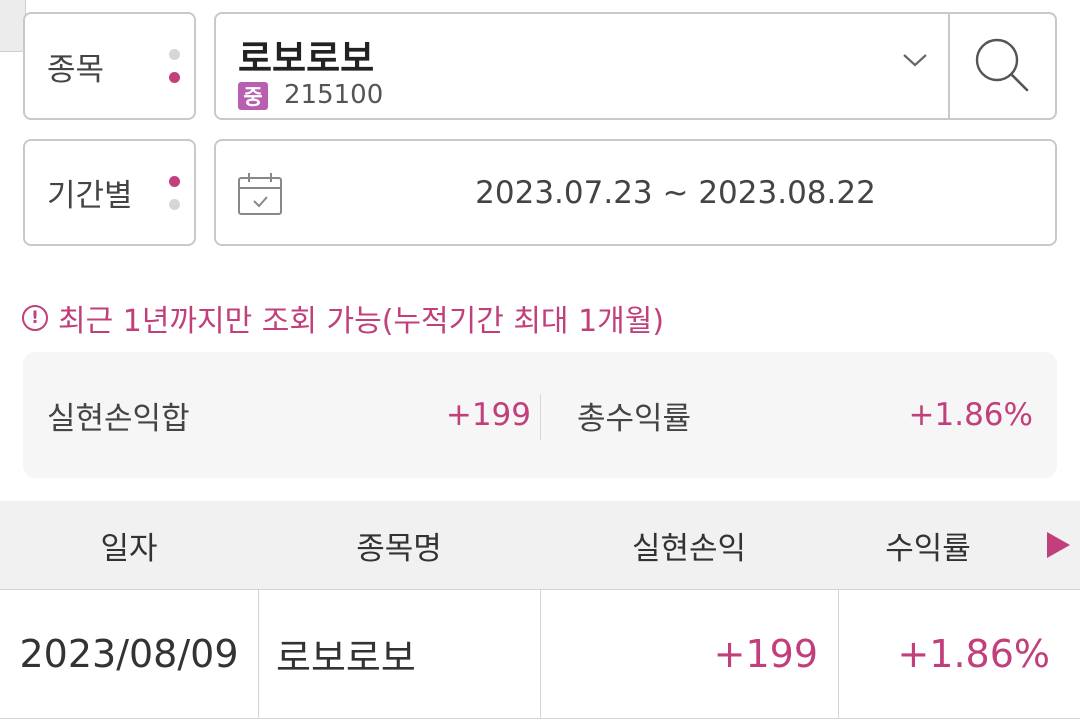 The height and width of the screenshot is (719, 1080). What do you see at coordinates (1058, 545) in the screenshot?
I see `scroll-right-arrow-icon` at bounding box center [1058, 545].